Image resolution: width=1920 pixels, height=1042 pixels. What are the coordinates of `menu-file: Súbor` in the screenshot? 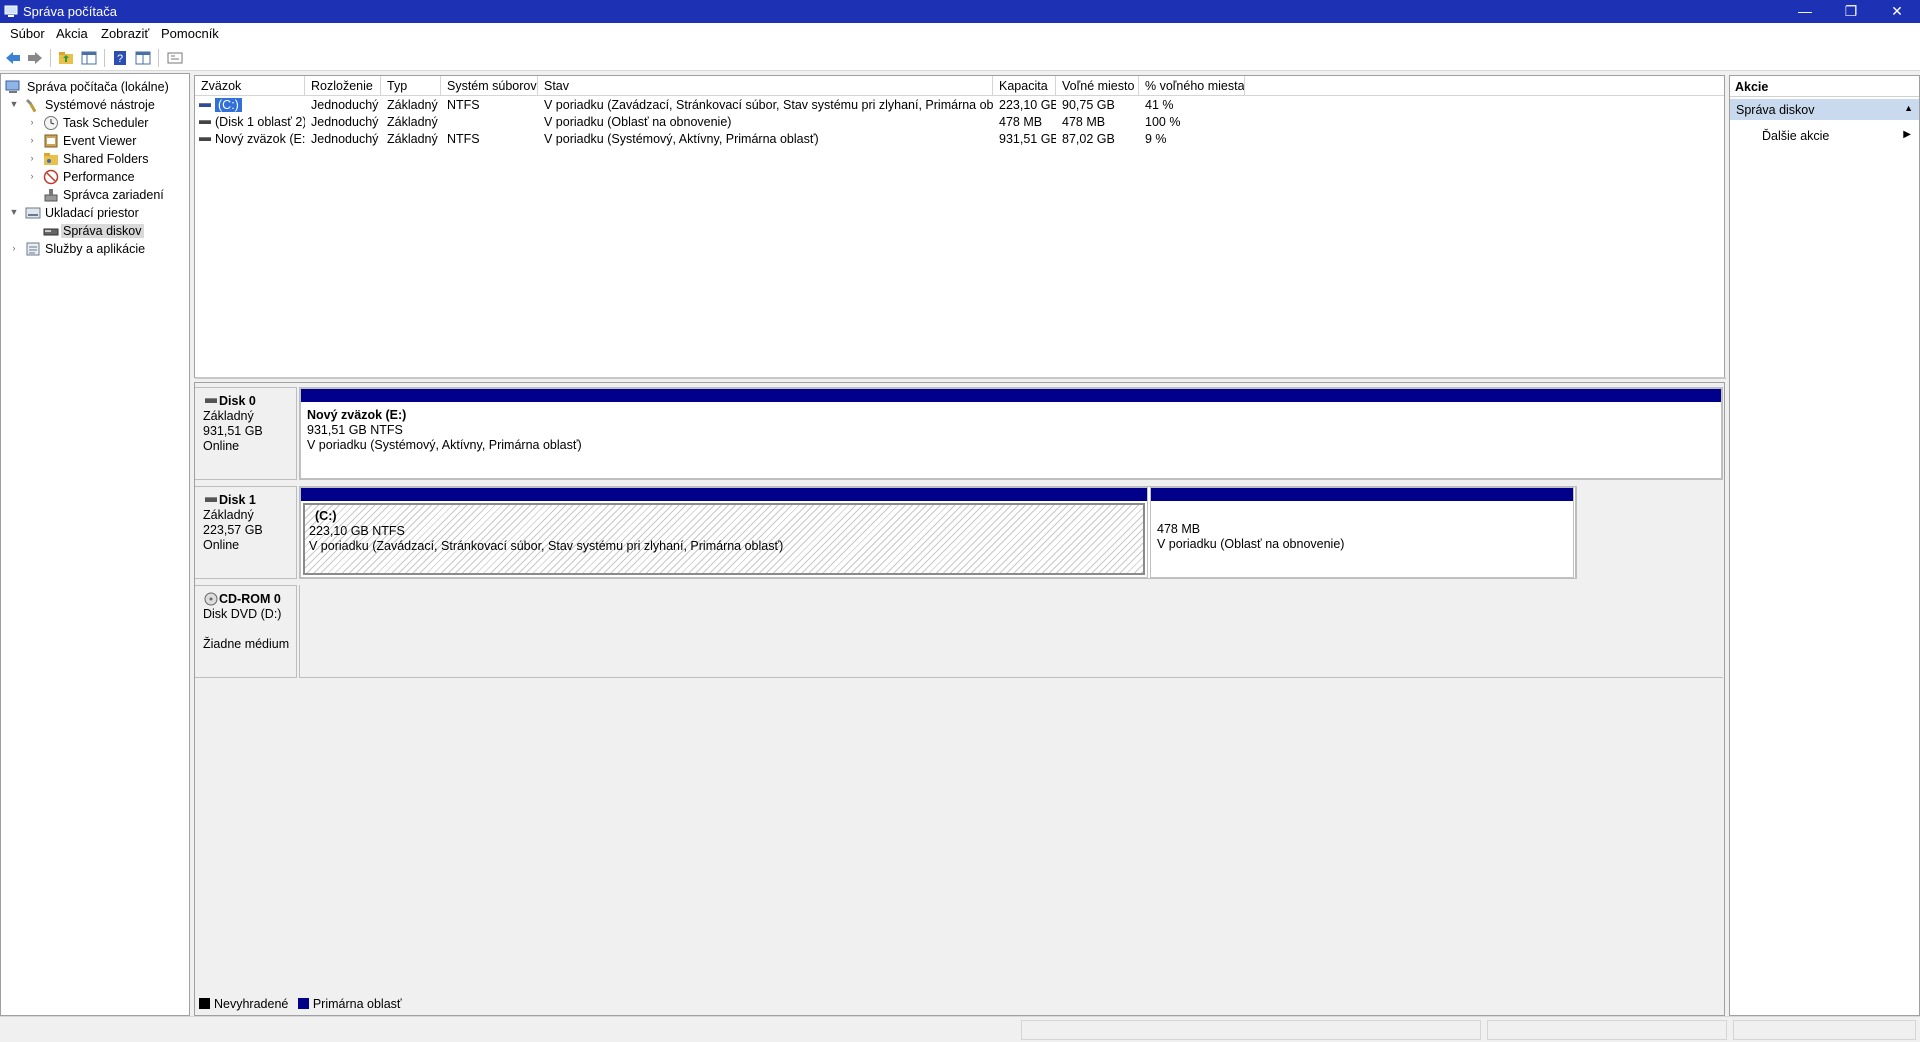 It's located at (27, 33).